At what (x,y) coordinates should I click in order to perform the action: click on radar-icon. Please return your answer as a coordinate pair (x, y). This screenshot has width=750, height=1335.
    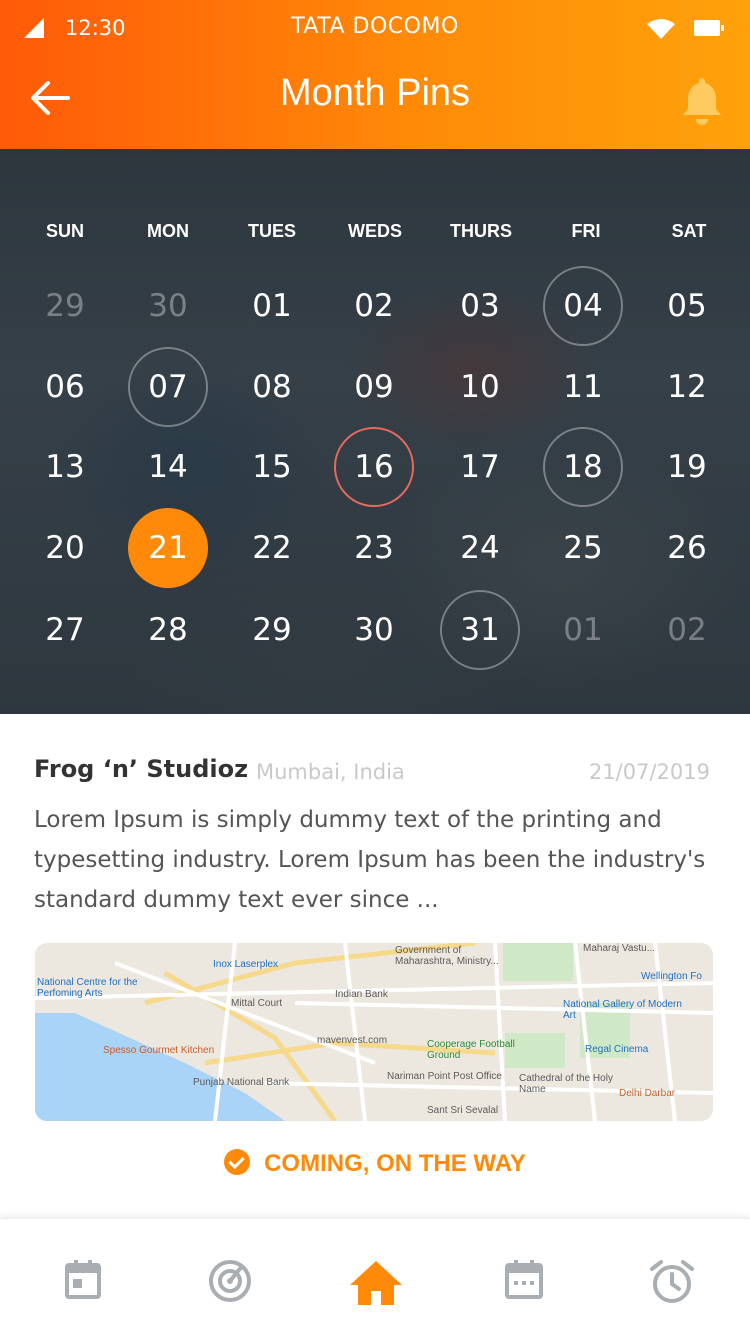
    Looking at the image, I should click on (230, 1281).